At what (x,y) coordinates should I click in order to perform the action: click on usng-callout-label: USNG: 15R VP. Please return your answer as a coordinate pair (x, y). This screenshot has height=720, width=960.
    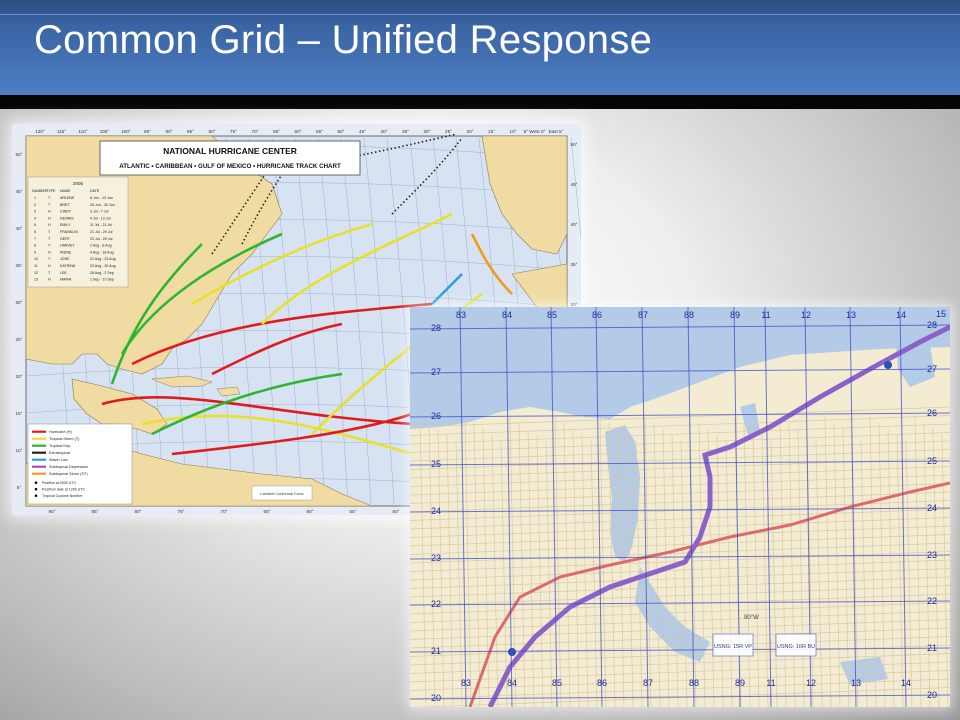
    Looking at the image, I should click on (733, 647).